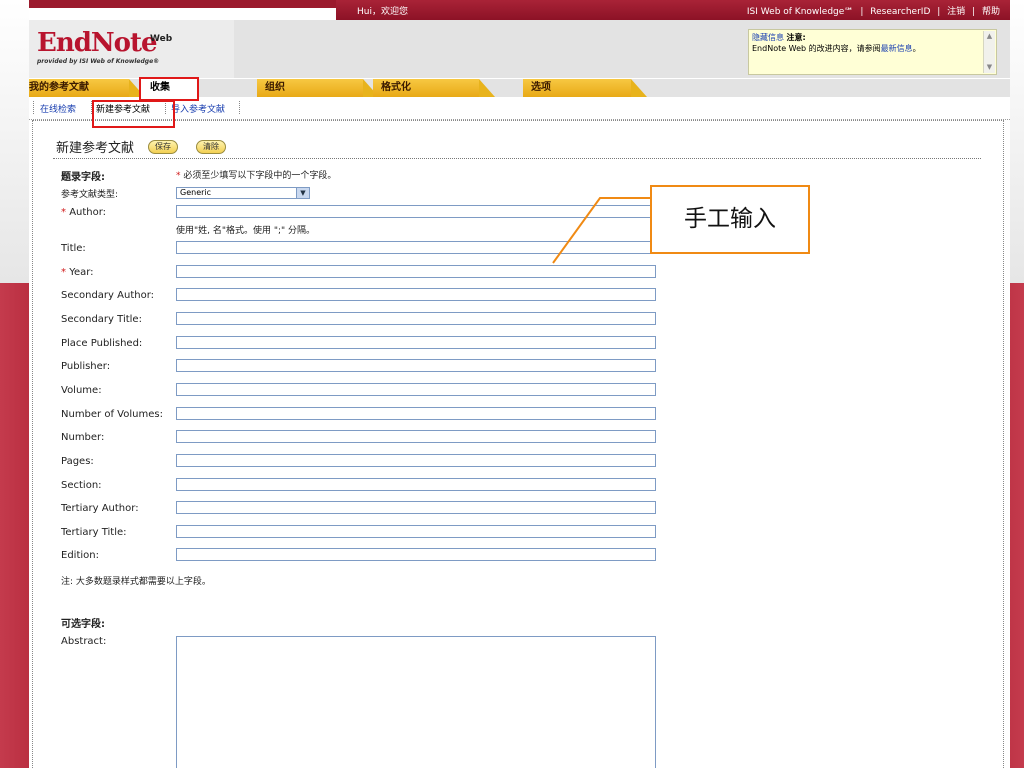  I want to click on ref-type-select: Generic ▼, so click(243, 193).